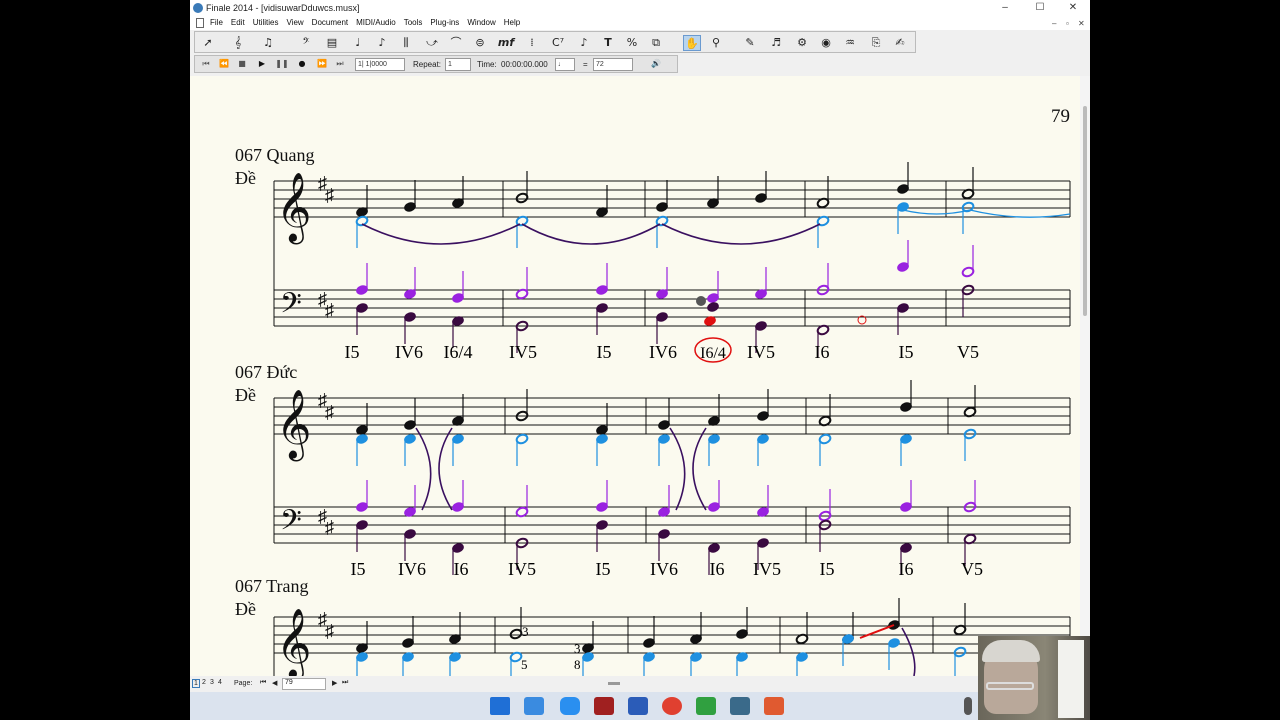 Image resolution: width=1280 pixels, height=720 pixels. Describe the element at coordinates (262, 64) in the screenshot. I see `play-icon: ▶` at that location.